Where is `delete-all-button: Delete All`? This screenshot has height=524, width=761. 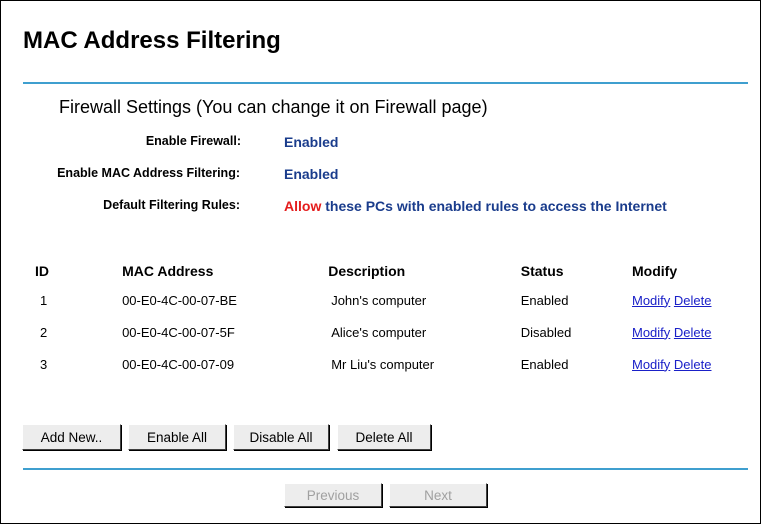 delete-all-button: Delete All is located at coordinates (384, 437).